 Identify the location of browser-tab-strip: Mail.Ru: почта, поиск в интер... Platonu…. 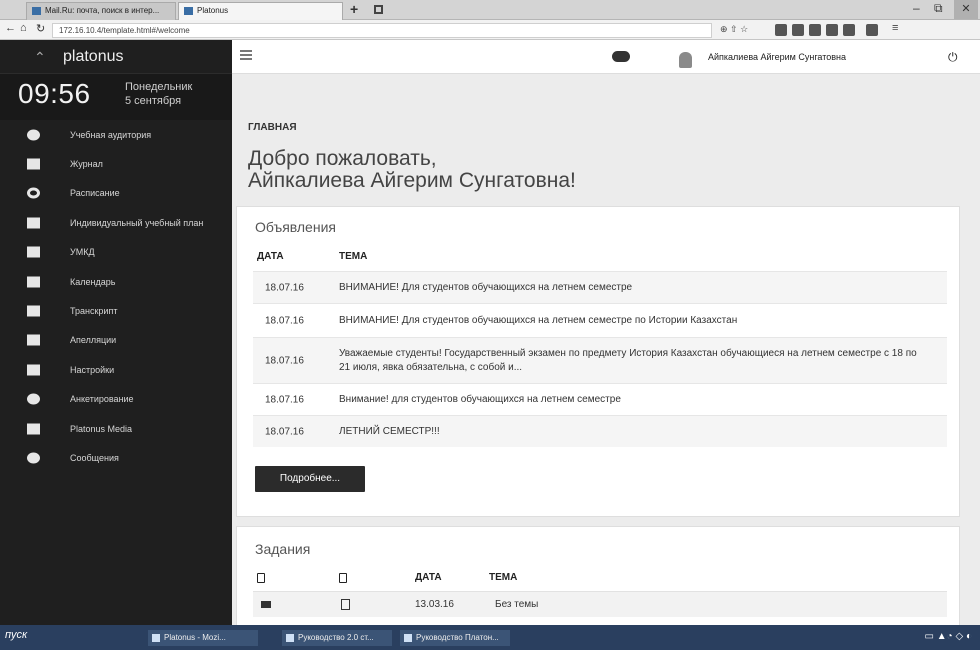
(490, 10).